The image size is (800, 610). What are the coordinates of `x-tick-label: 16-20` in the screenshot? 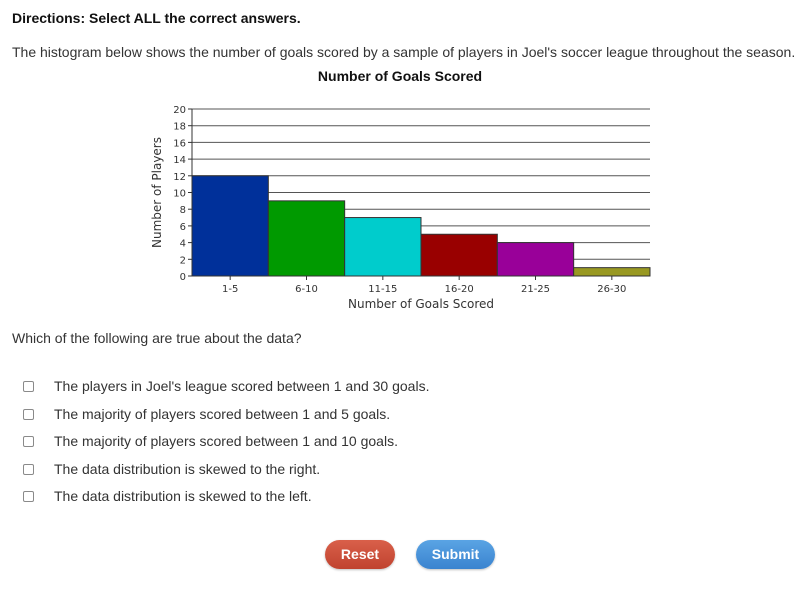 It's located at (459, 289).